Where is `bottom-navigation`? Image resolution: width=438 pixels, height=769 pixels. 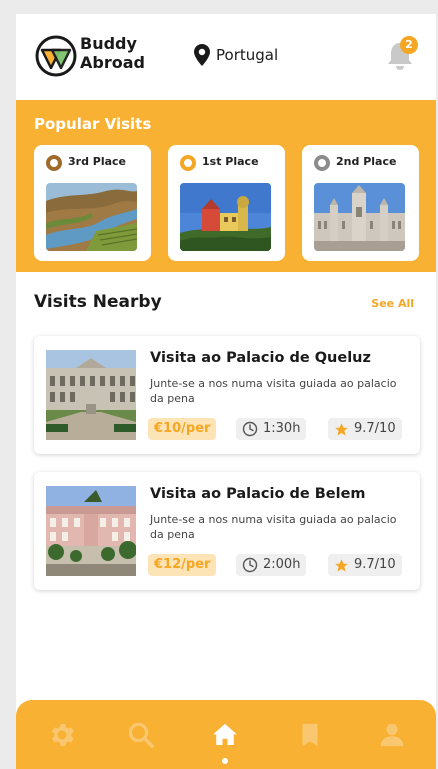 bottom-navigation is located at coordinates (226, 734).